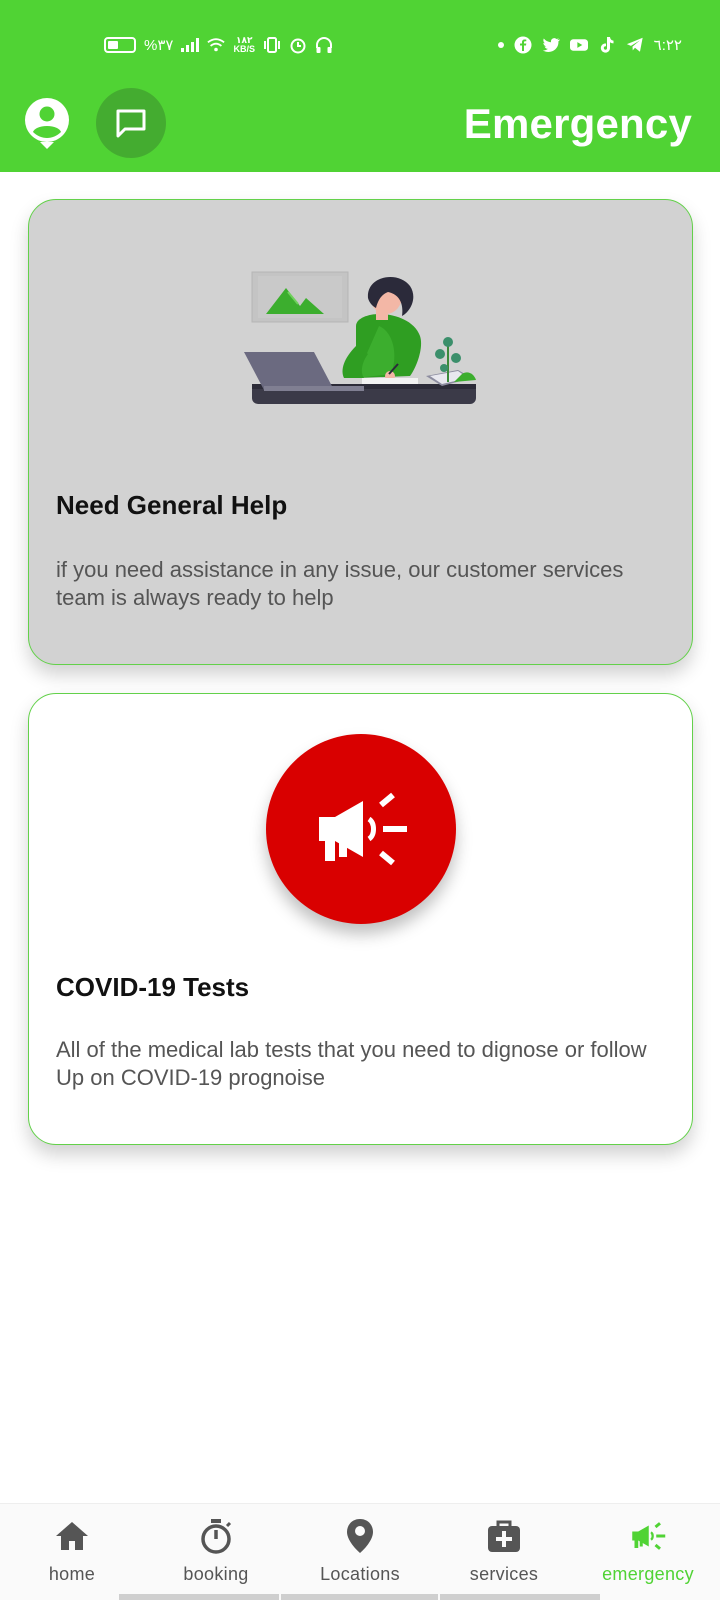 The height and width of the screenshot is (1600, 720). What do you see at coordinates (298, 45) in the screenshot?
I see `alarm-icon` at bounding box center [298, 45].